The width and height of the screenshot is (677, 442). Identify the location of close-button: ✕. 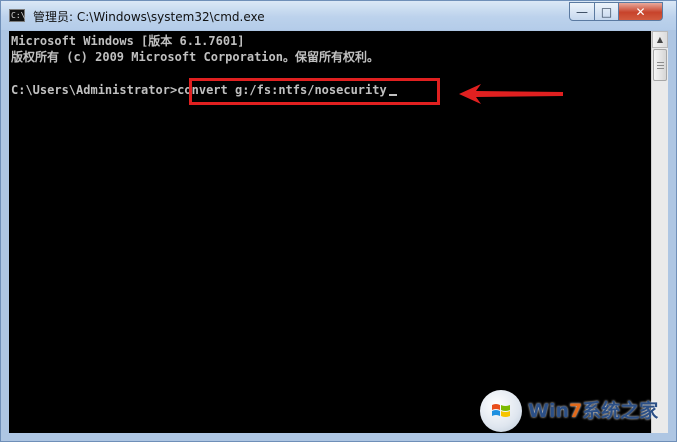
(640, 11).